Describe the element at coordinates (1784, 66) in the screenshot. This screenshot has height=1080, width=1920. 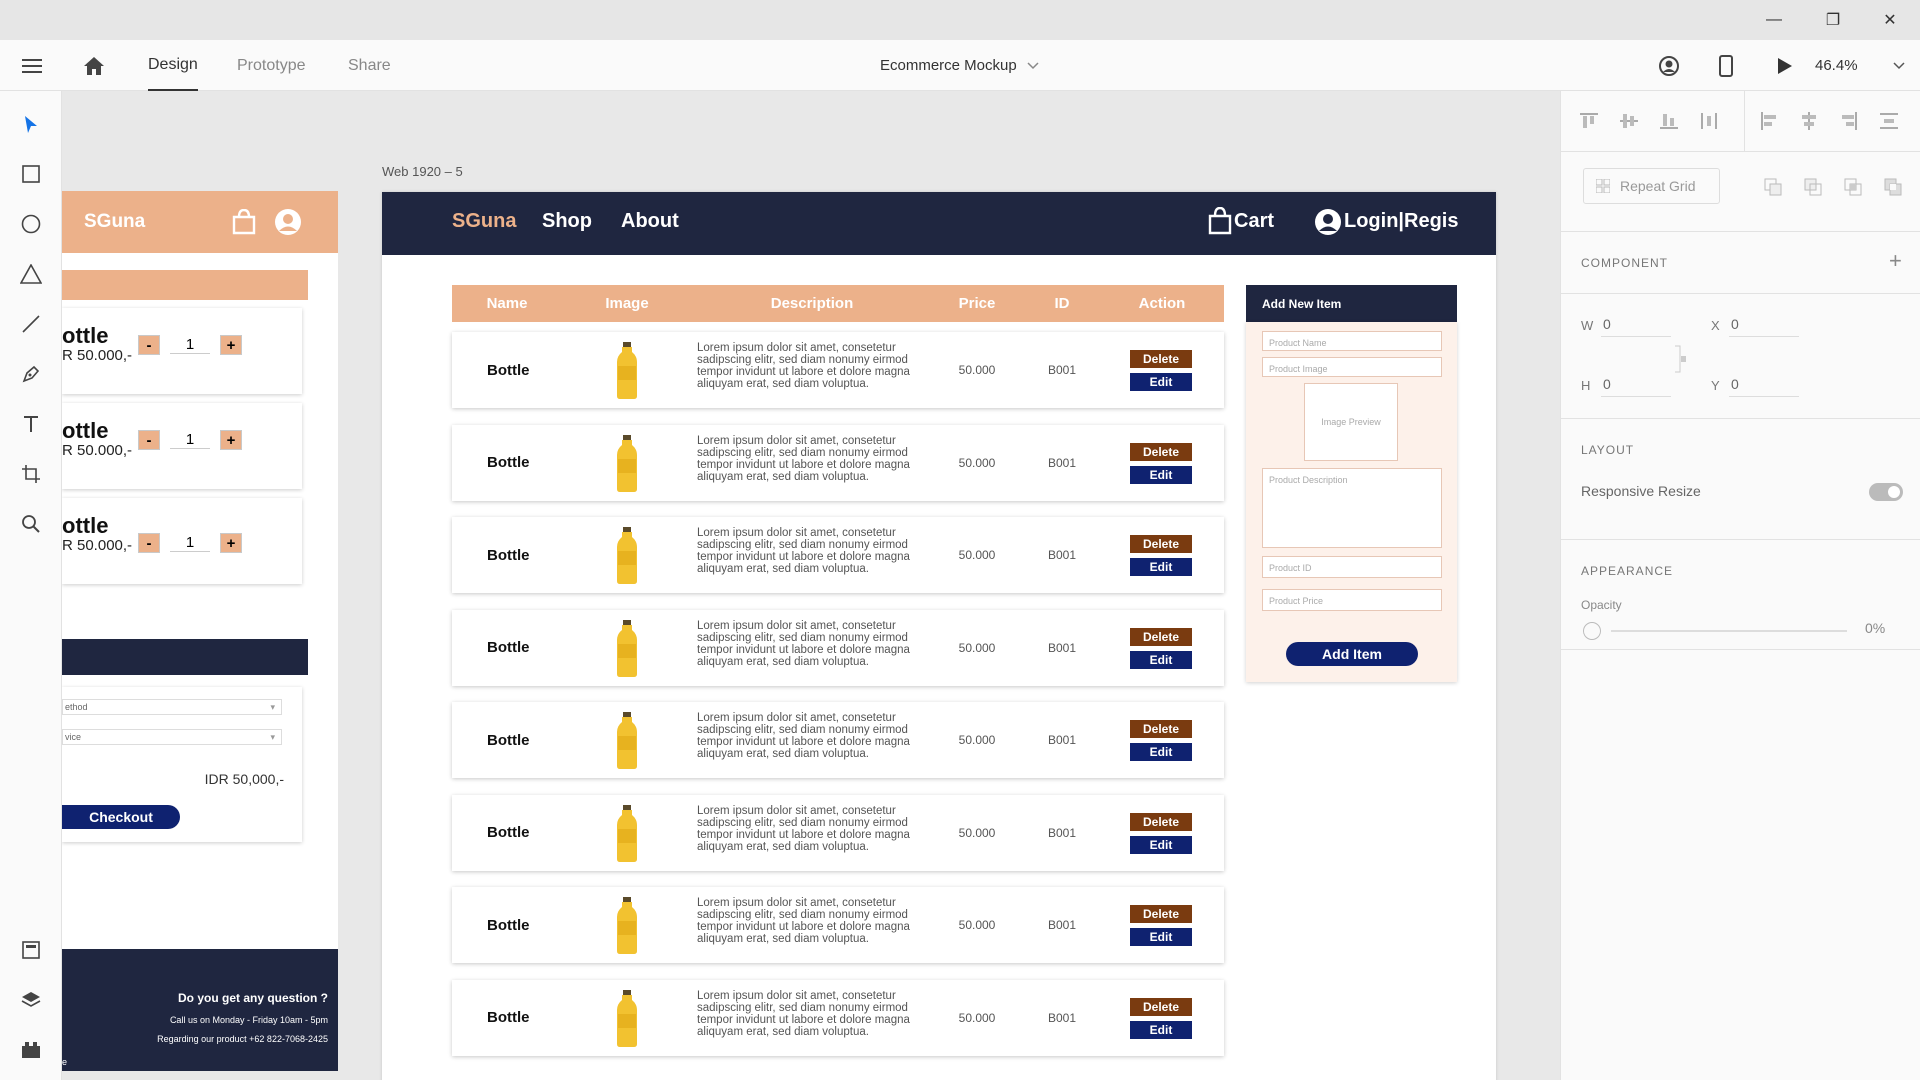
I see `play-preview-button` at that location.